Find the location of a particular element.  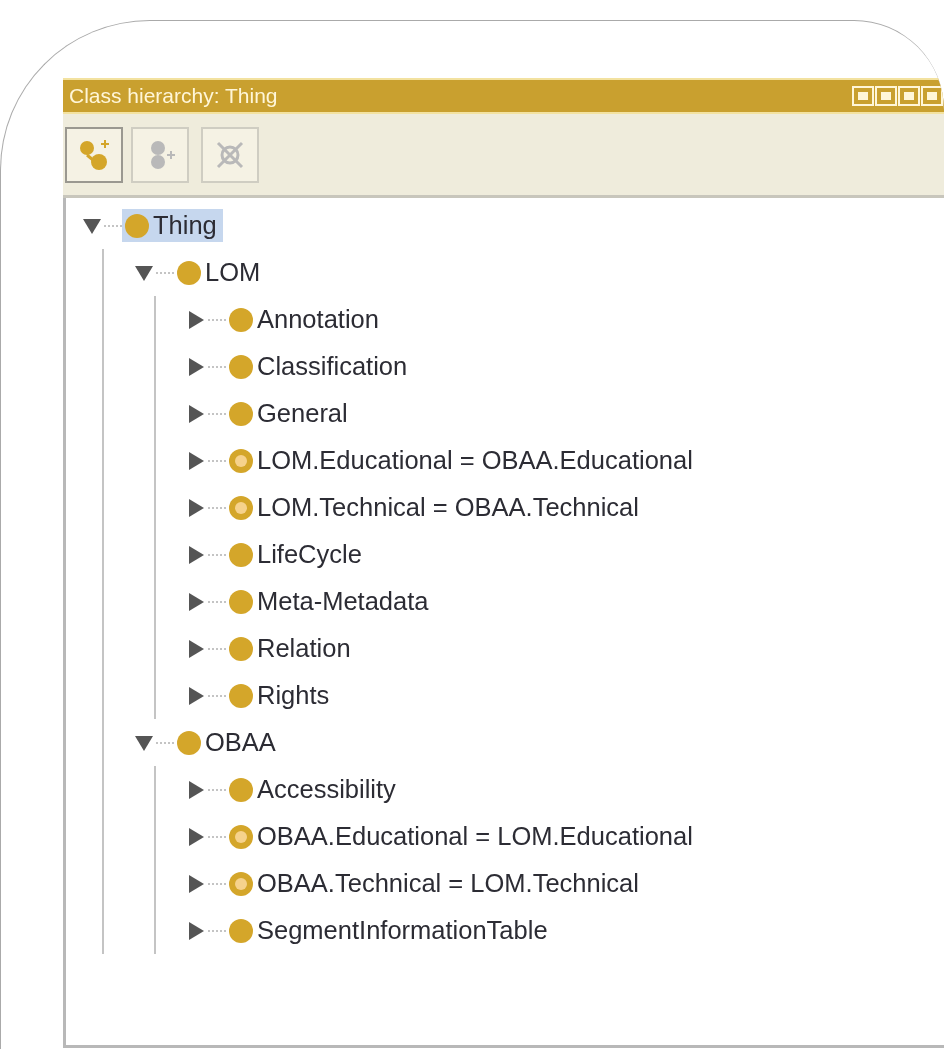

tree-node: OBAA is located at coordinates (228, 742).